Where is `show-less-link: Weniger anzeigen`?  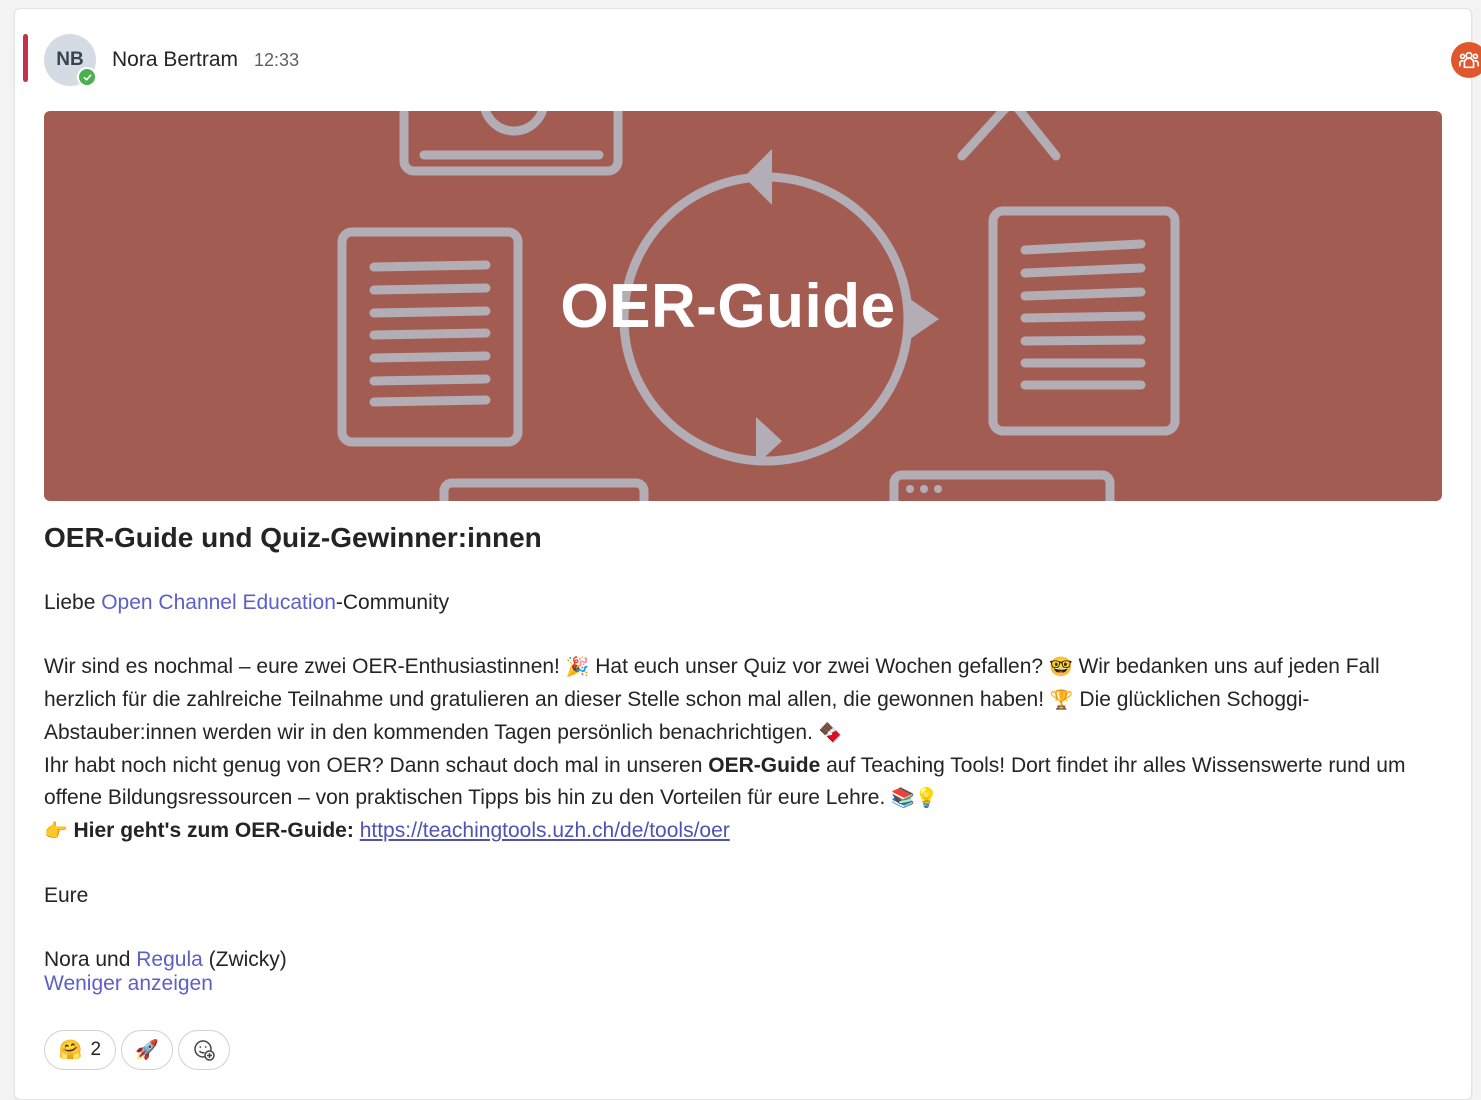 show-less-link: Weniger anzeigen is located at coordinates (128, 984).